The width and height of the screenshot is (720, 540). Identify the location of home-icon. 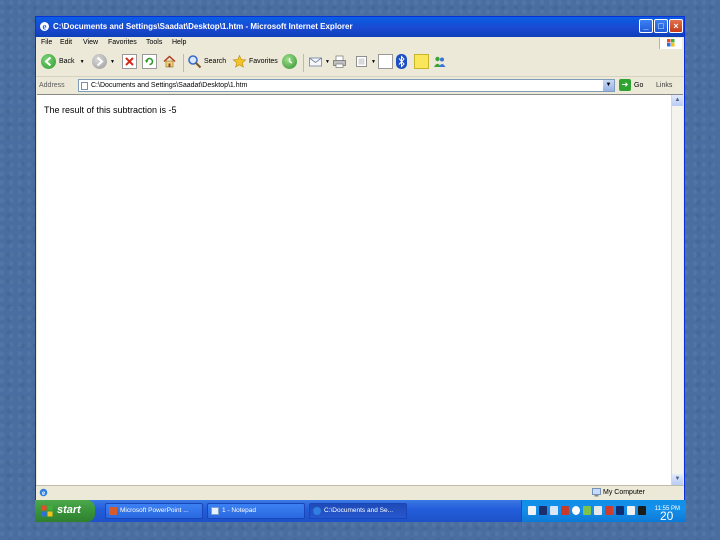
(169, 61).